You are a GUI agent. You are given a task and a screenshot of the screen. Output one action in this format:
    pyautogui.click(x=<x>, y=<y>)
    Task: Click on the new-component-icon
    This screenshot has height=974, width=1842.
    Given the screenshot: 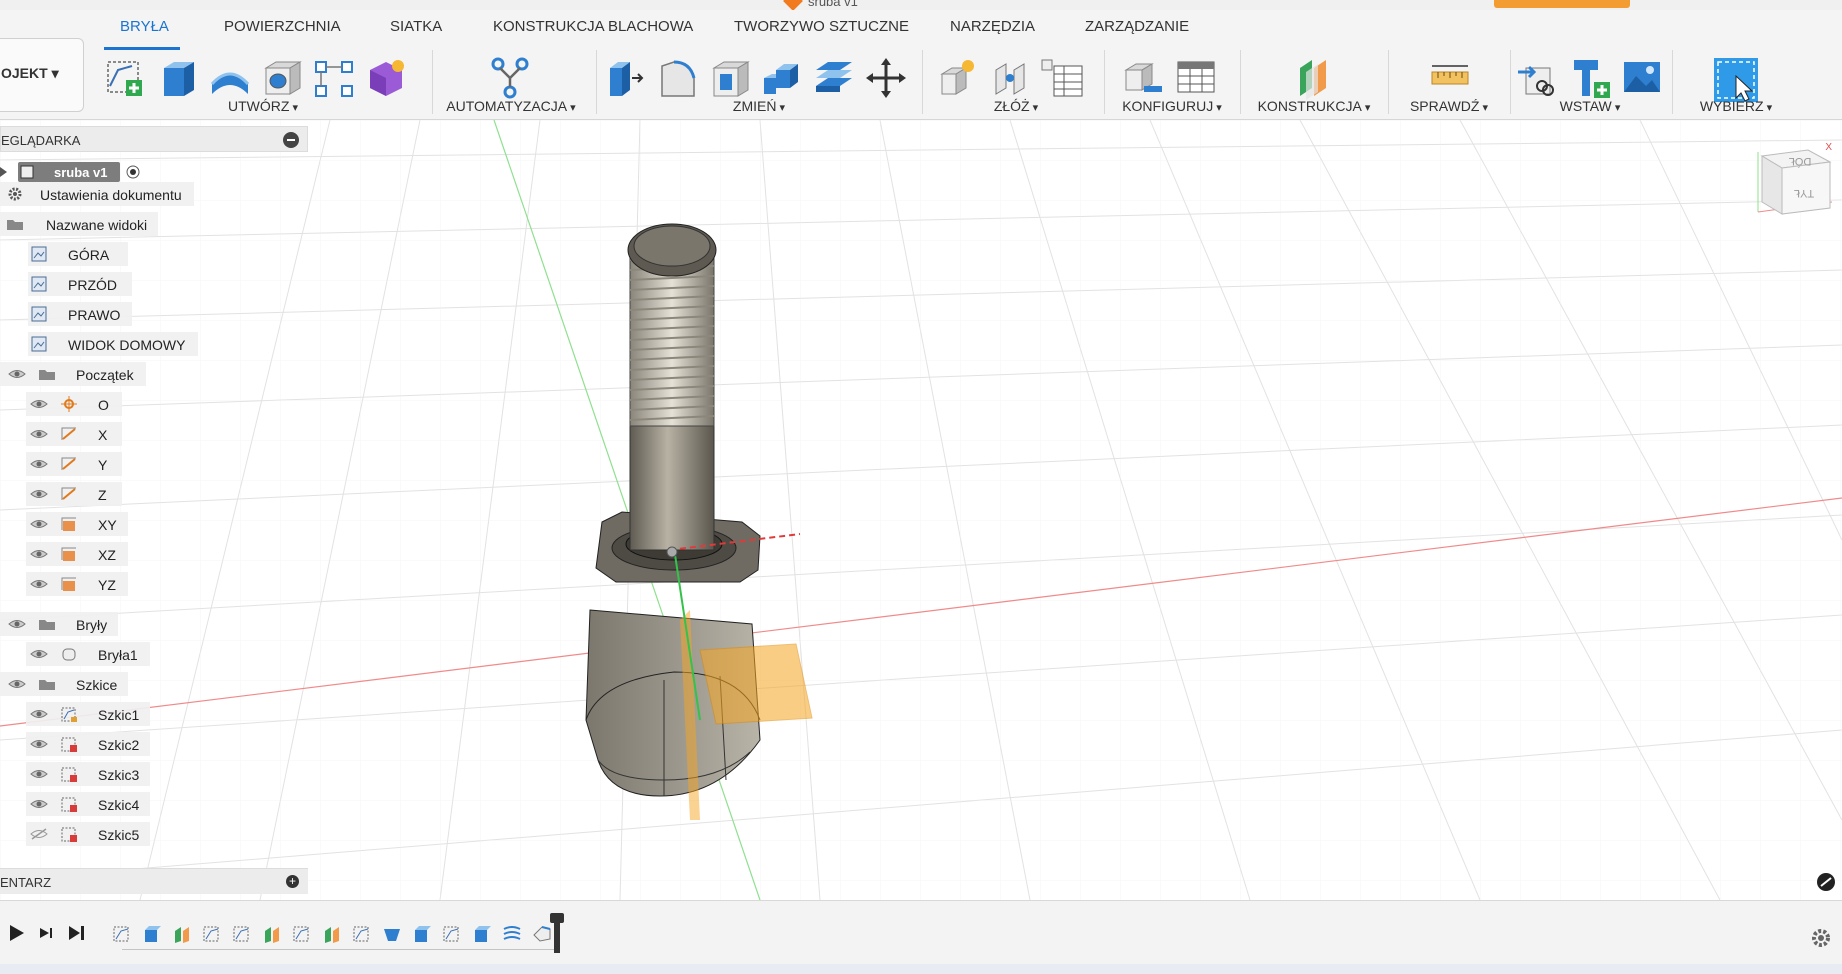 What is the action you would take?
    pyautogui.click(x=958, y=78)
    